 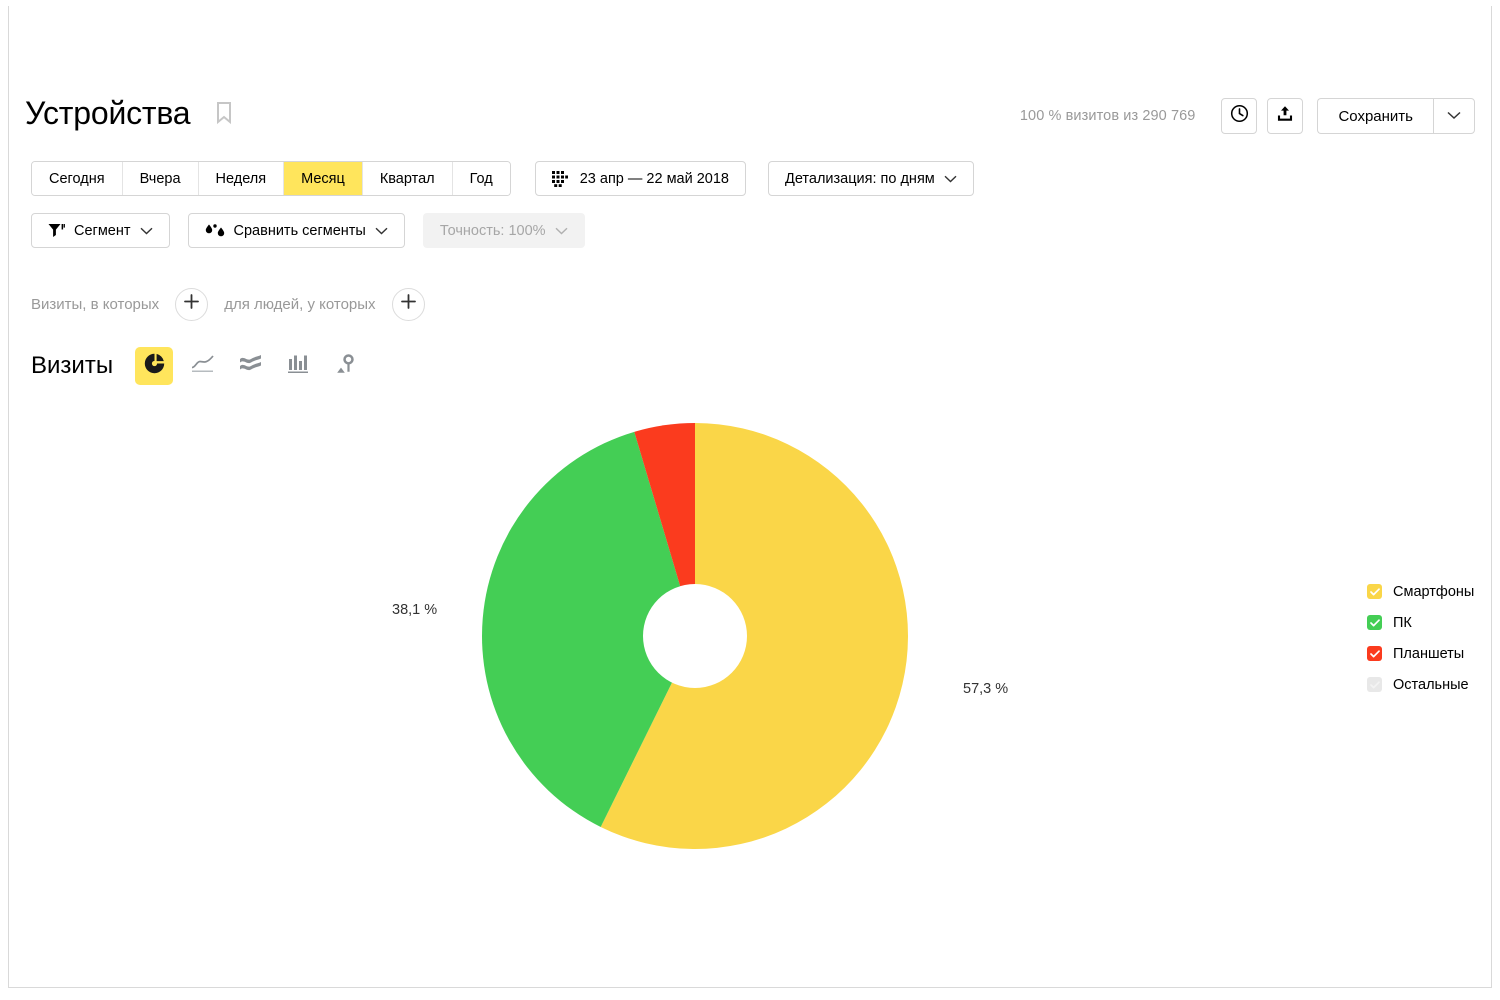 I want to click on legend-item-smartphones: Смартфоны, so click(x=1429, y=591).